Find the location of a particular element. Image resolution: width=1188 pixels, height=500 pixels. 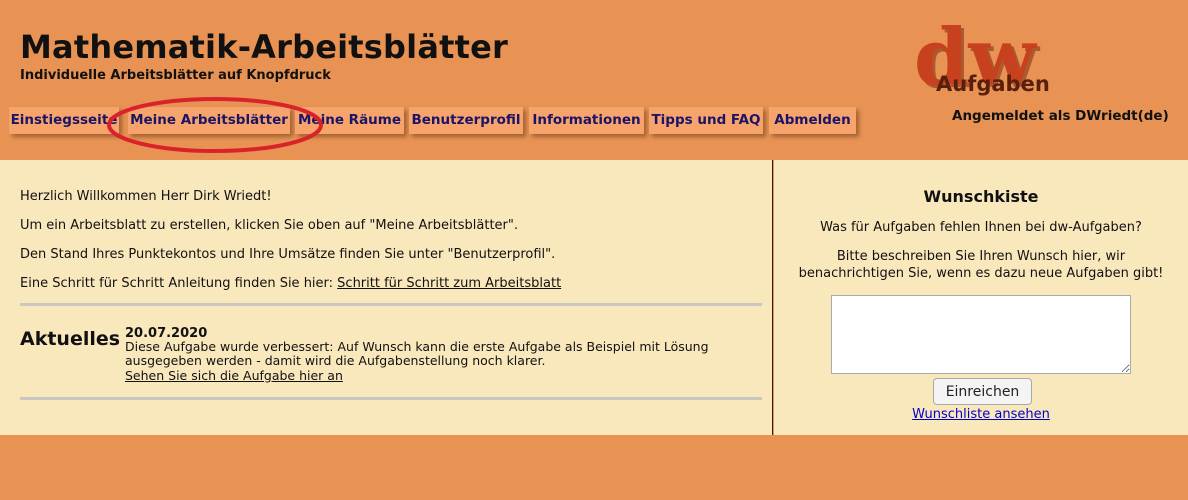

nav-informationen: Informationen is located at coordinates (586, 120).